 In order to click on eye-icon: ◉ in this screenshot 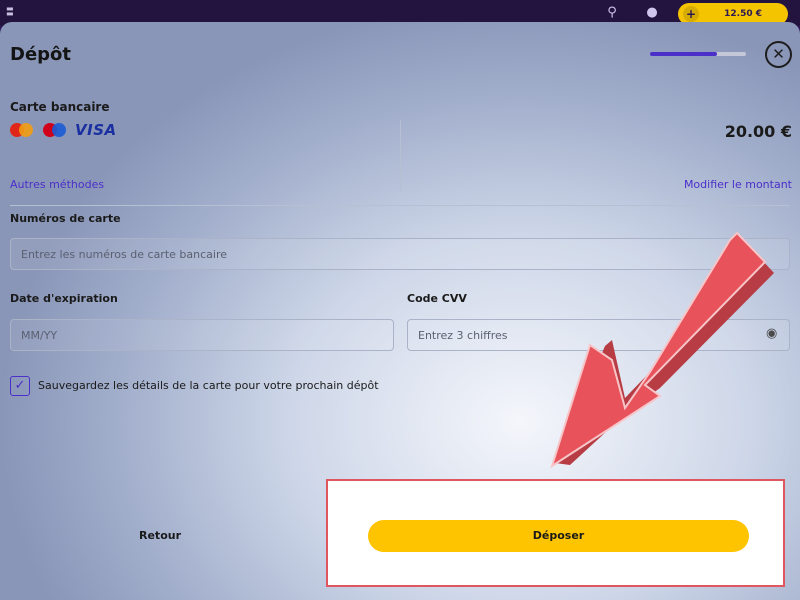, I will do `click(771, 333)`.